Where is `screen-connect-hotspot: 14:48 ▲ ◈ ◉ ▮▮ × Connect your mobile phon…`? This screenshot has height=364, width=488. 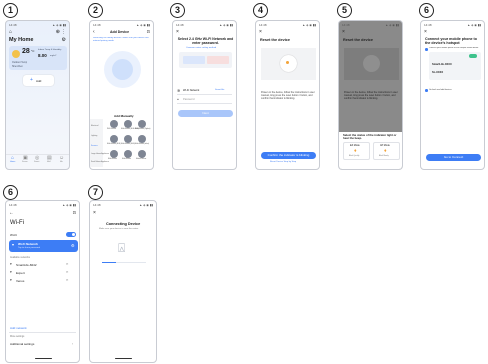 screen-connect-hotspot: 14:48 ▲ ◈ ◉ ▮▮ × Connect your mobile phon… is located at coordinates (452, 95).